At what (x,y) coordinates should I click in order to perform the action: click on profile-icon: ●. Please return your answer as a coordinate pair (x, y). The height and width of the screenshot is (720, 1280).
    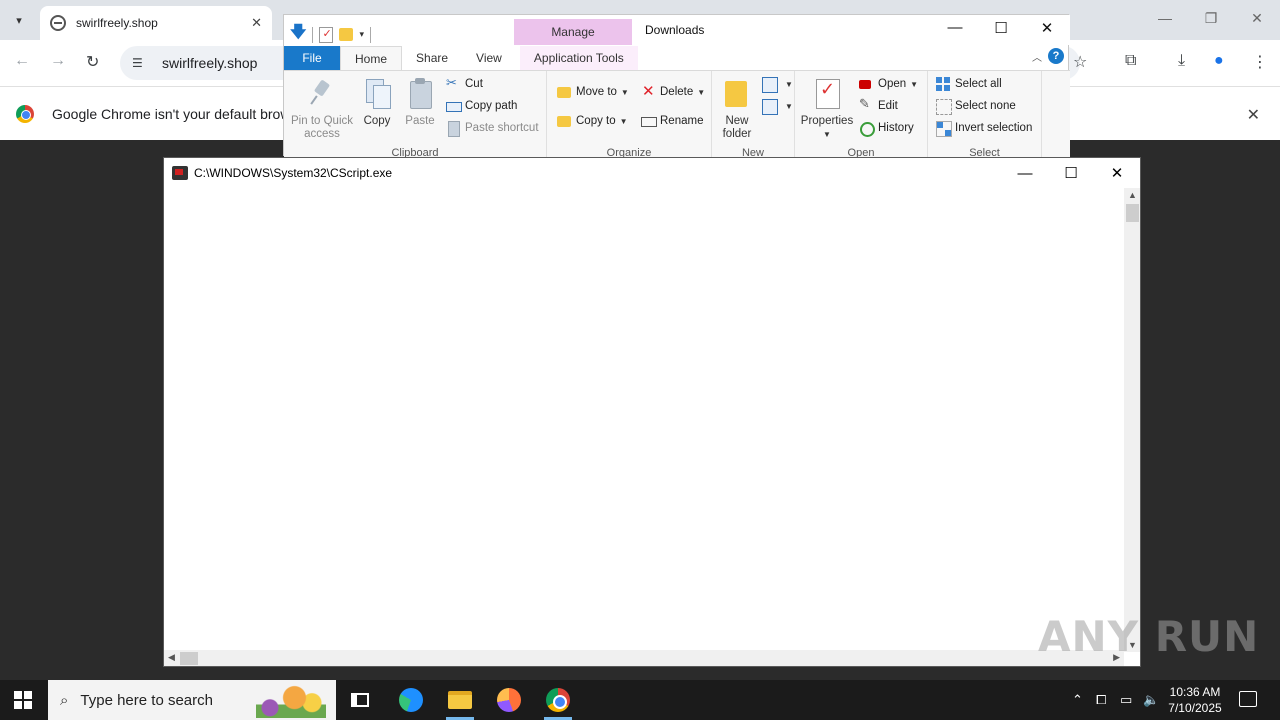
    Looking at the image, I should click on (1219, 61).